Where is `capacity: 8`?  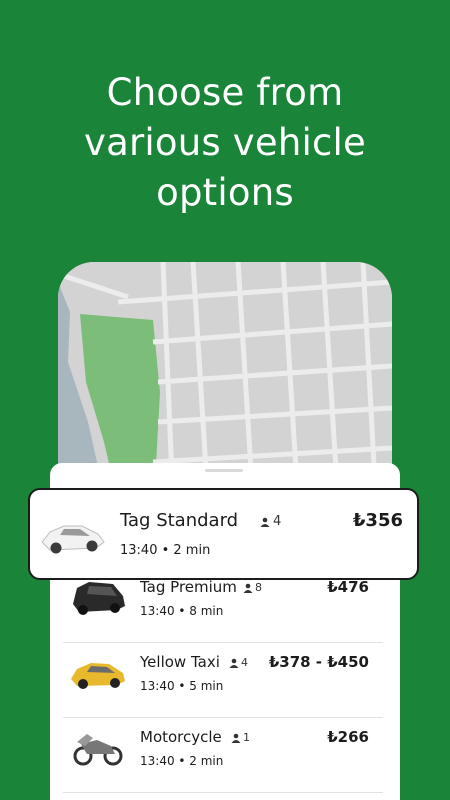 capacity: 8 is located at coordinates (252, 587).